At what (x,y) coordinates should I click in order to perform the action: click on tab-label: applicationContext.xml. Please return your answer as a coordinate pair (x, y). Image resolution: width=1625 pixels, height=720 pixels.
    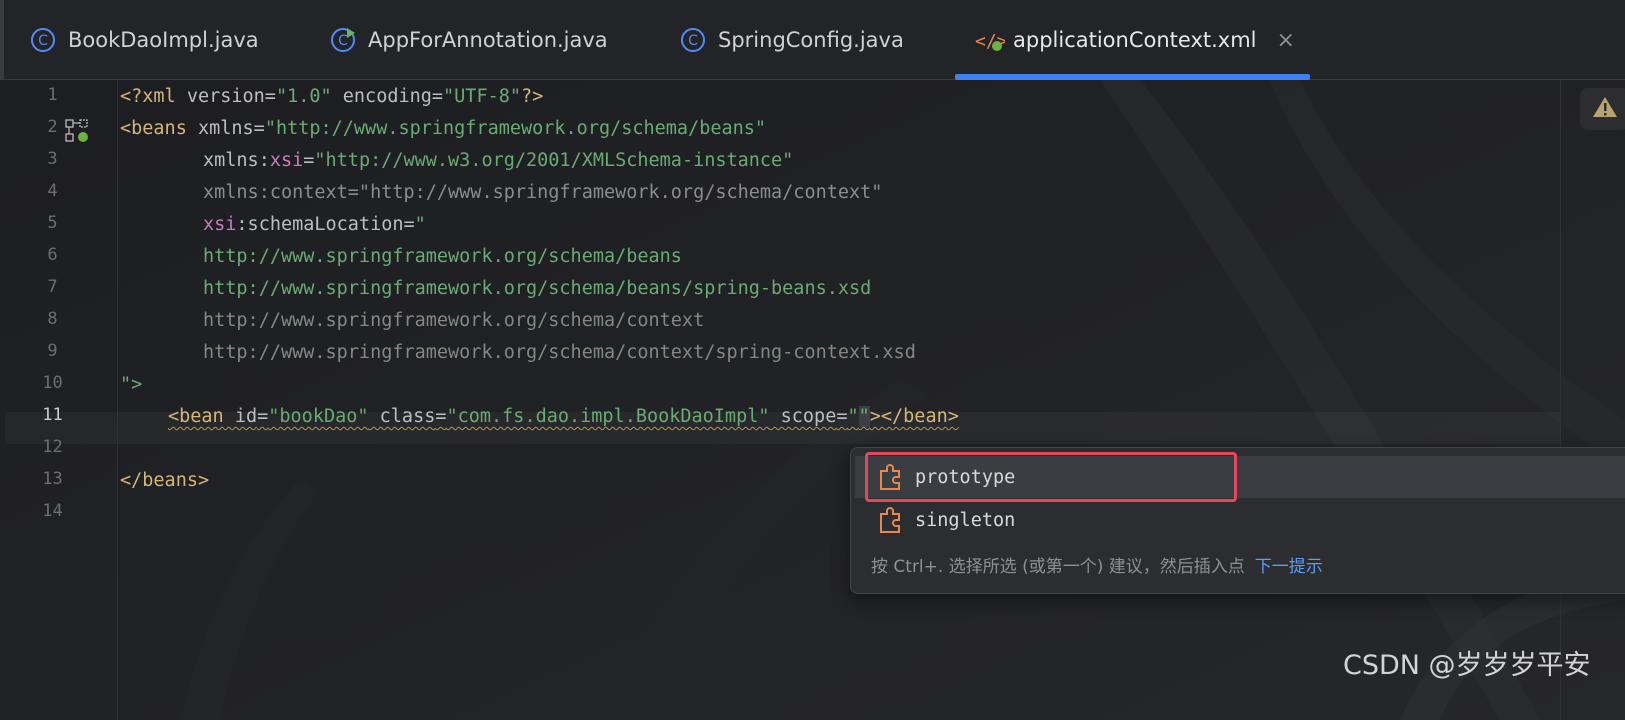
    Looking at the image, I should click on (1135, 40).